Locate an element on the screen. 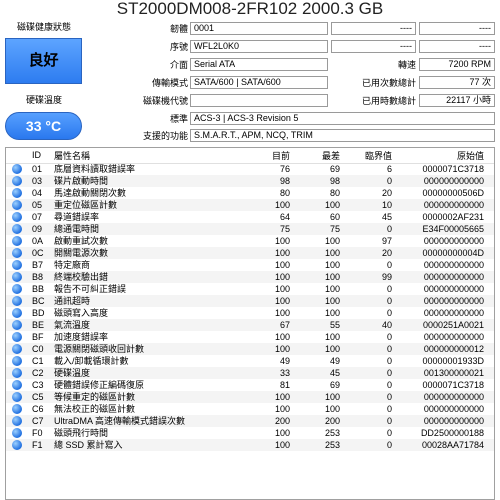  id-column-header: ID is located at coordinates (41, 156).